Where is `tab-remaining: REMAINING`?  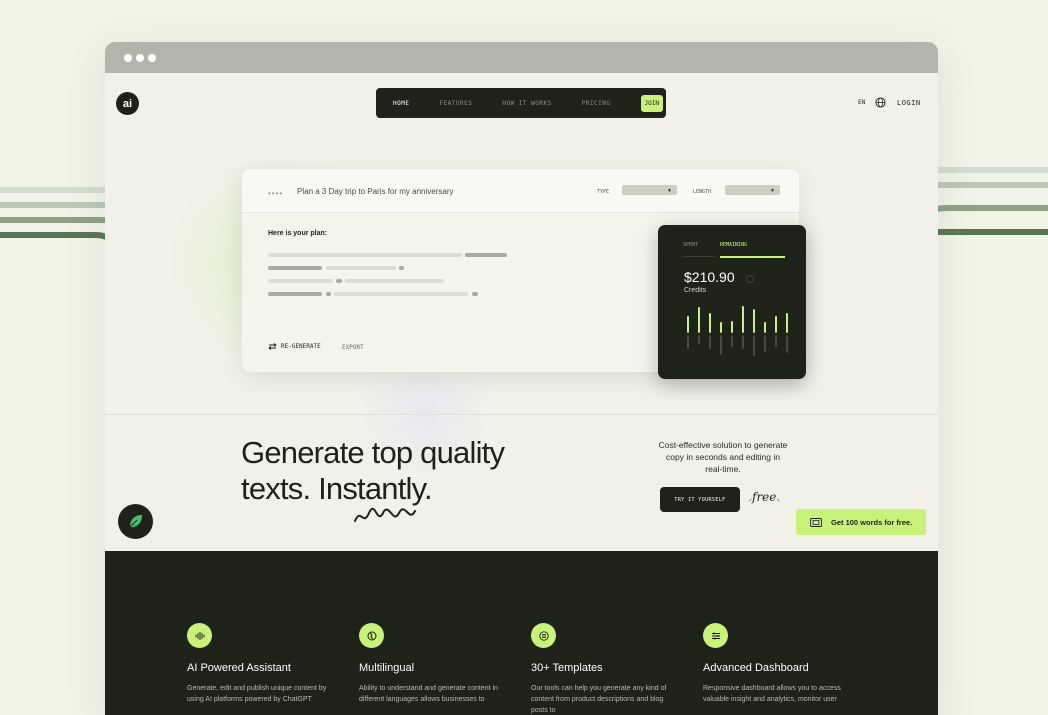 tab-remaining: REMAINING is located at coordinates (733, 245).